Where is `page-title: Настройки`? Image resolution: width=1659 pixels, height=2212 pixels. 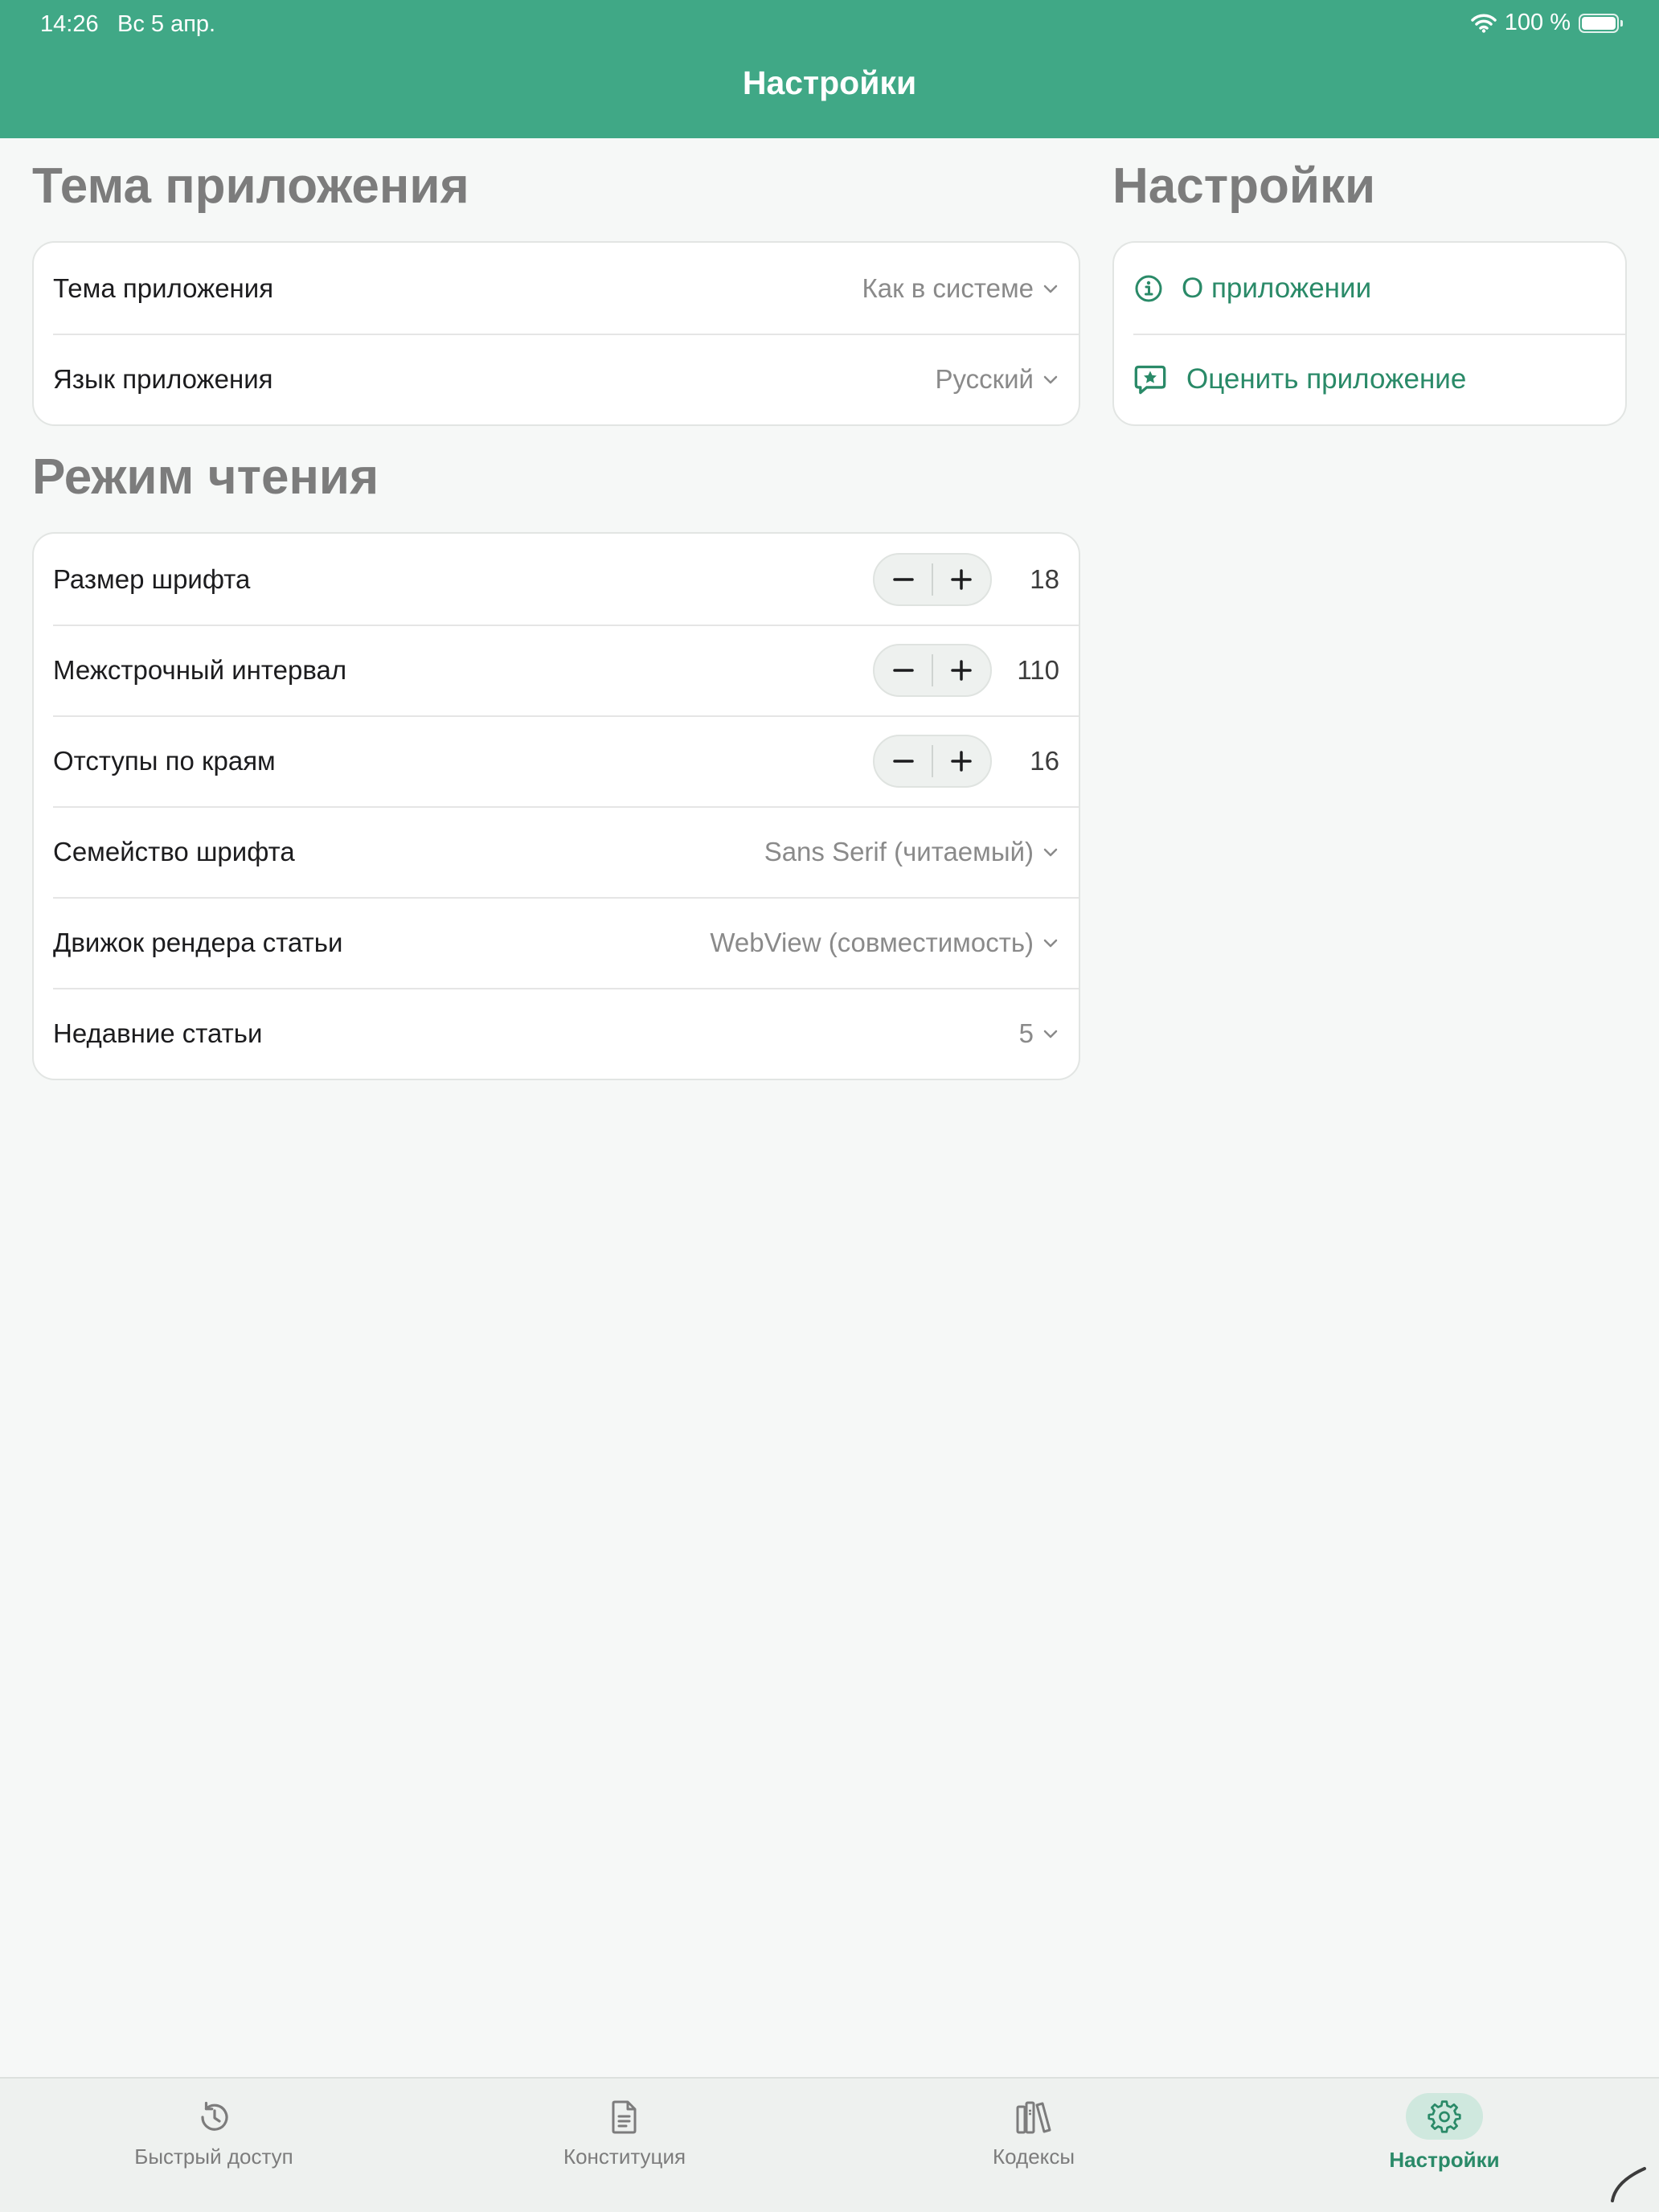 page-title: Настройки is located at coordinates (829, 82).